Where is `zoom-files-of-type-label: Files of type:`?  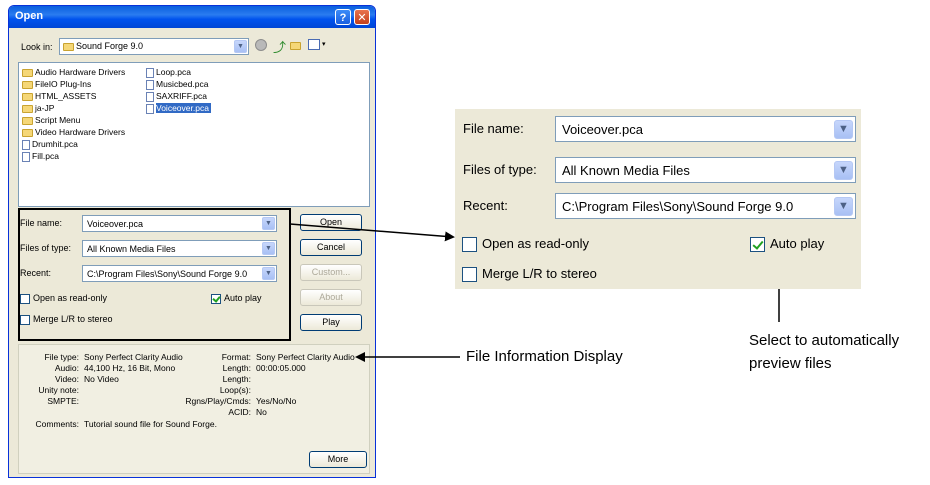 zoom-files-of-type-label: Files of type: is located at coordinates (500, 169).